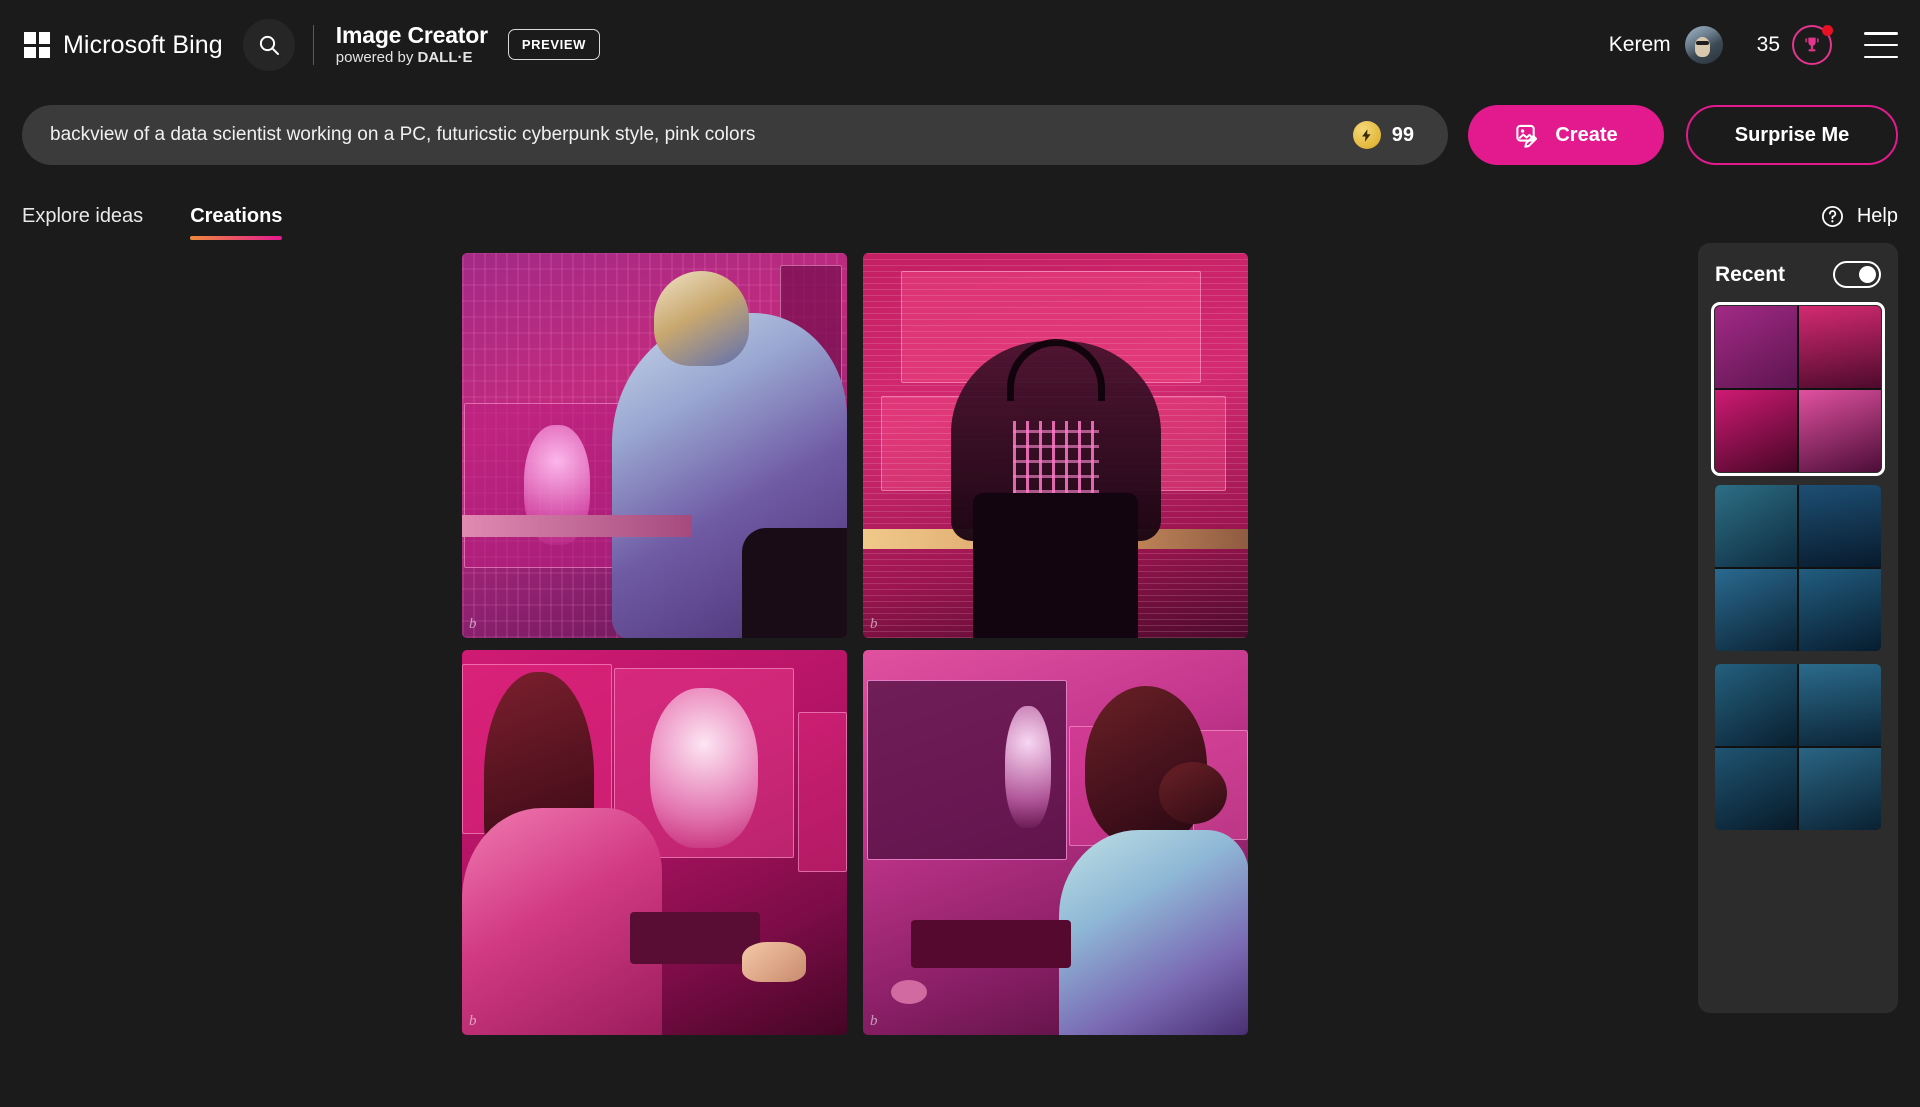  I want to click on recent-thumb-1-q1, so click(1756, 347).